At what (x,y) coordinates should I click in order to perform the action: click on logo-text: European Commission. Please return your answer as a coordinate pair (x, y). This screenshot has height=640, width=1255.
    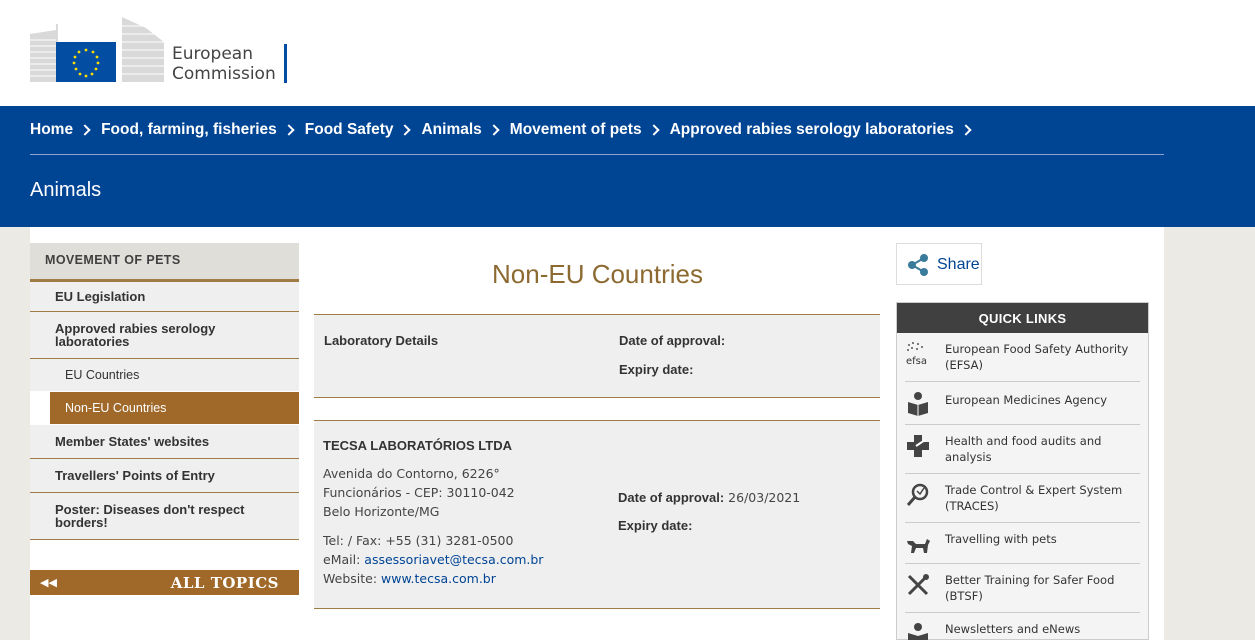
    Looking at the image, I should click on (224, 64).